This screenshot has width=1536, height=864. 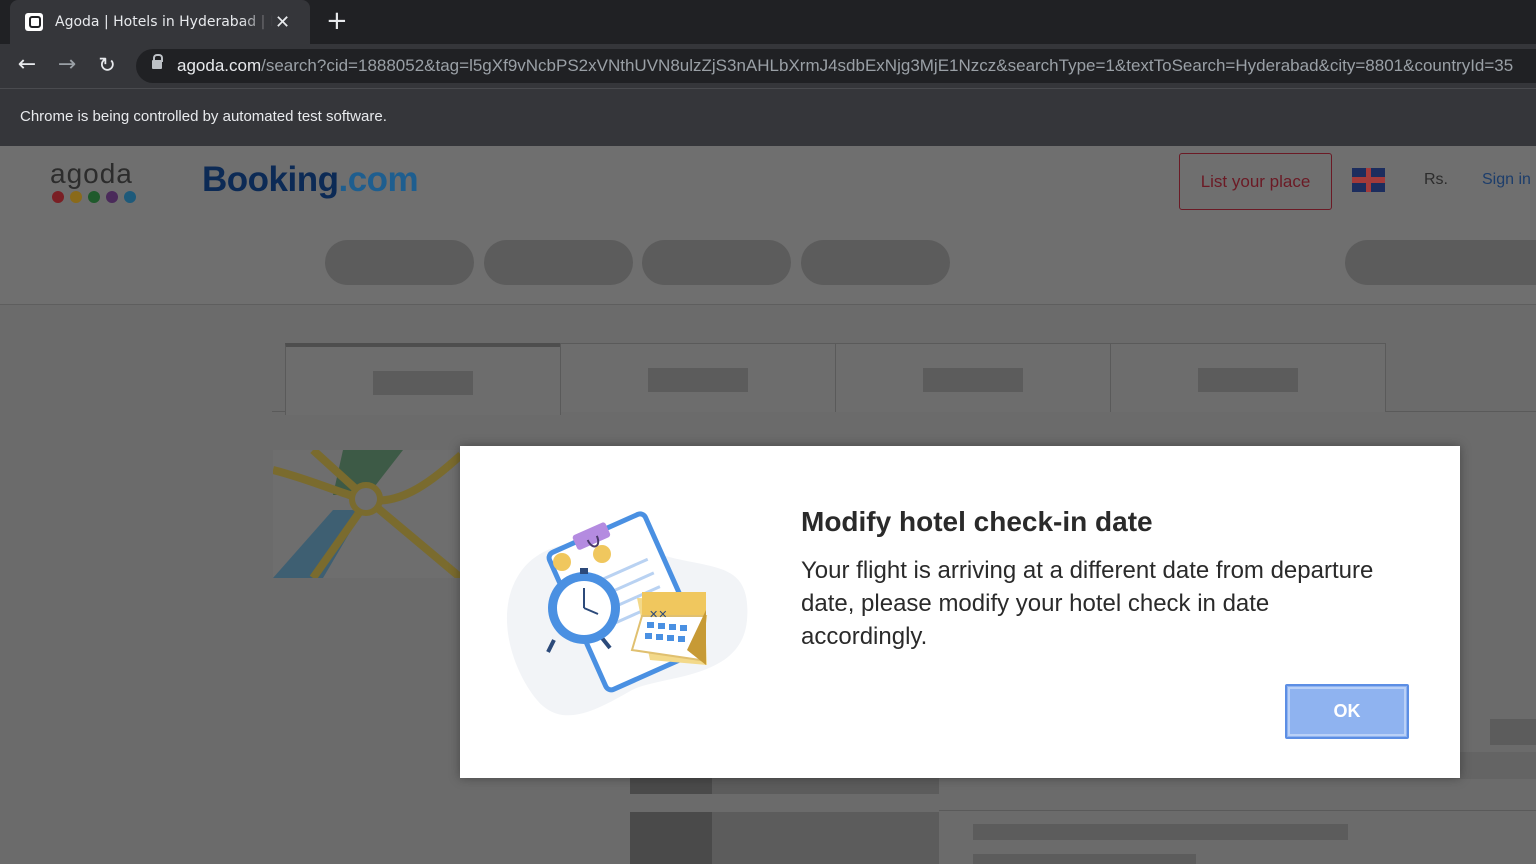 I want to click on booking-logo-main: Booking, so click(x=270, y=179).